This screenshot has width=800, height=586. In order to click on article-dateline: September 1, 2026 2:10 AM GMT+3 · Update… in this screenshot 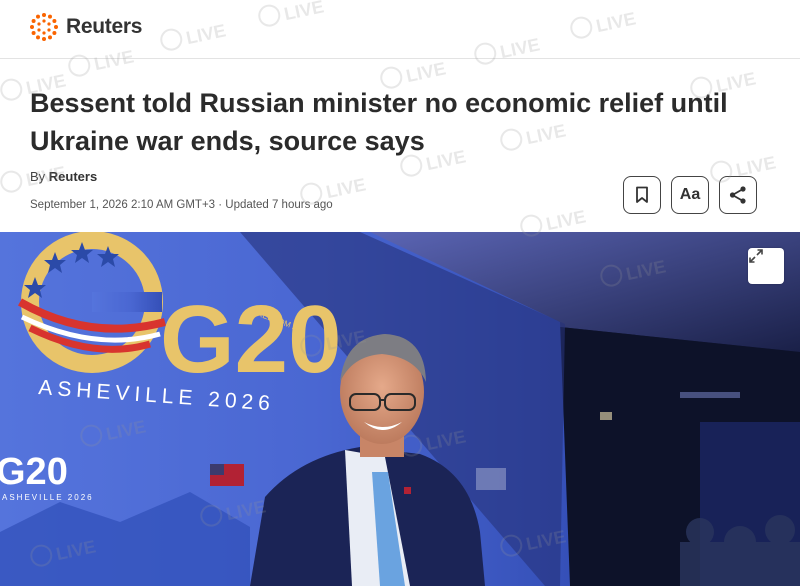, I will do `click(181, 205)`.